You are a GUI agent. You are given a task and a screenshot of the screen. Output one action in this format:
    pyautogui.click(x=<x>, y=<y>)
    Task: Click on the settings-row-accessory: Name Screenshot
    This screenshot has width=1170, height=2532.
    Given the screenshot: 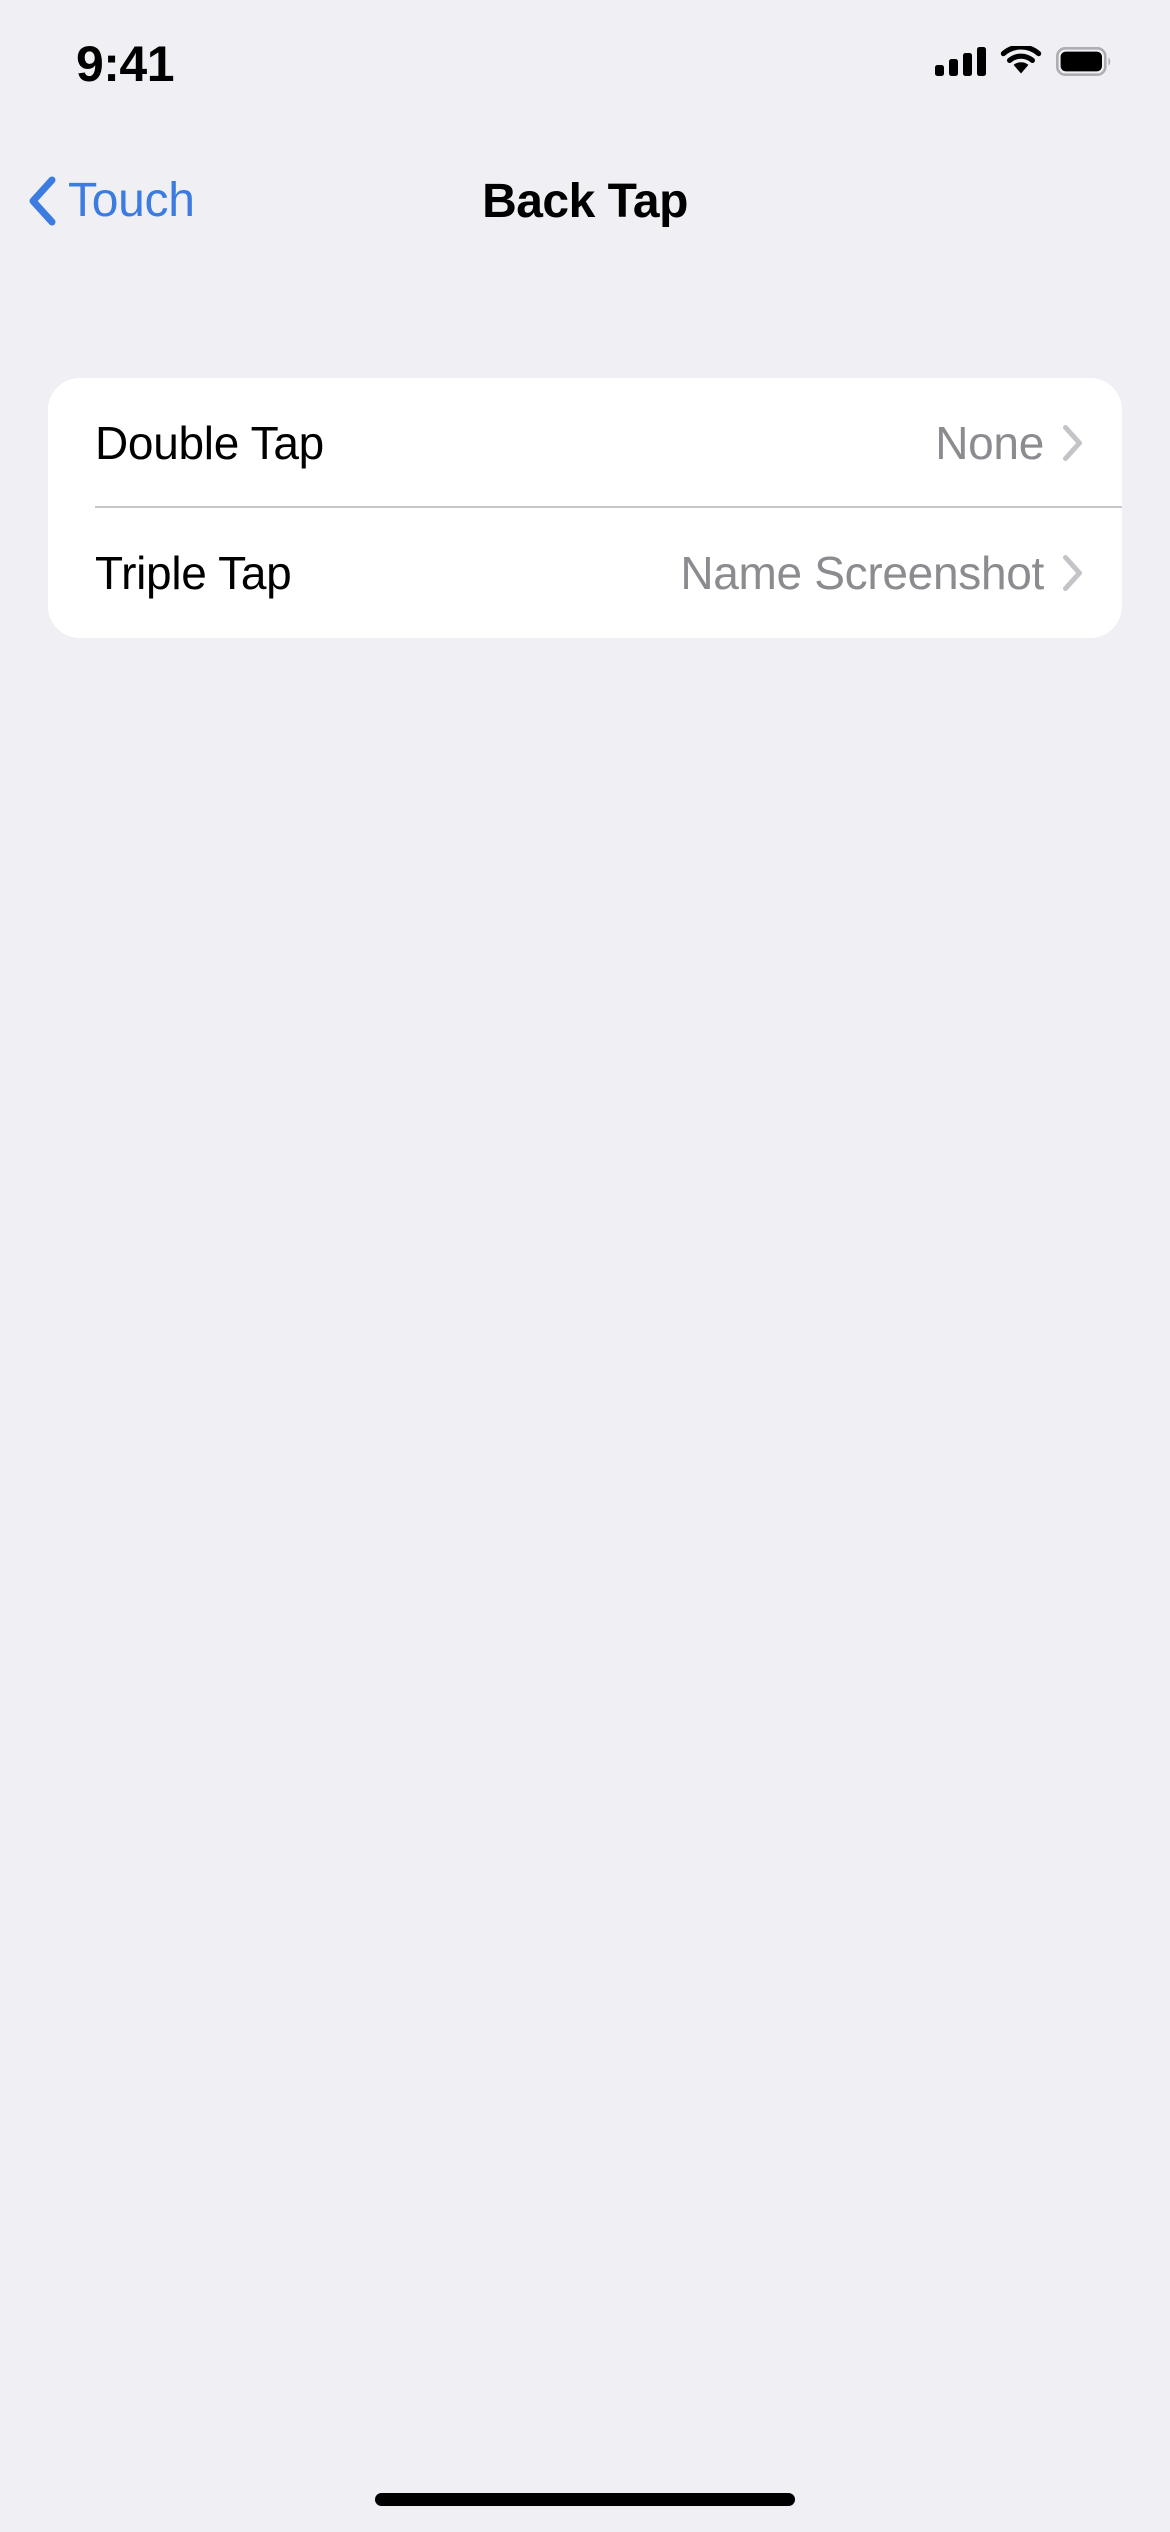 What is the action you would take?
    pyautogui.click(x=882, y=573)
    